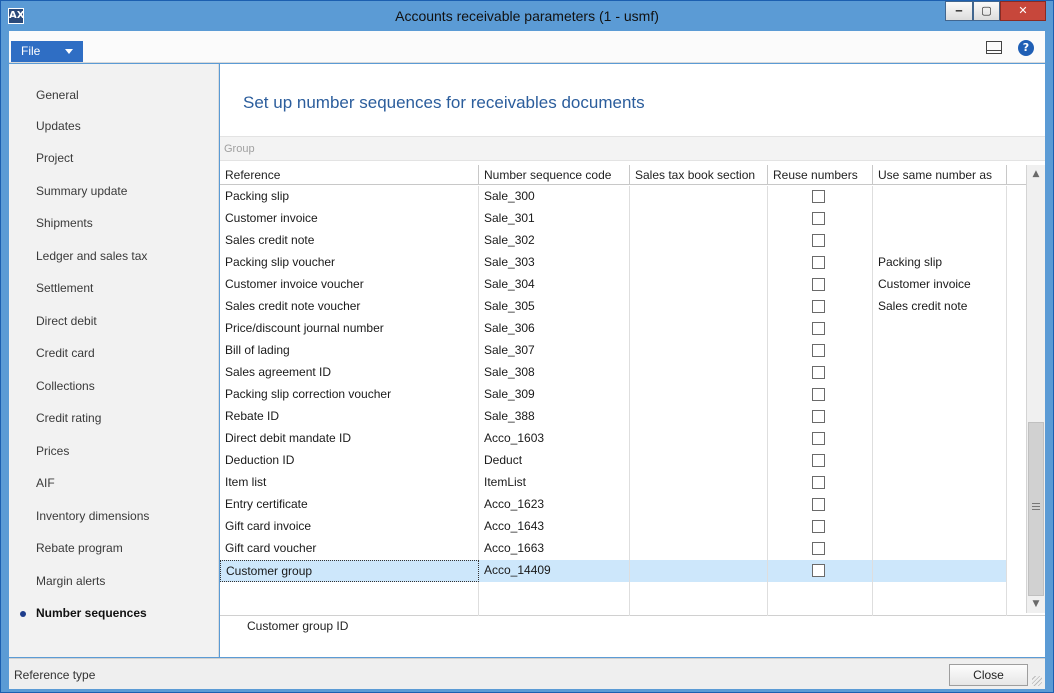 The height and width of the screenshot is (693, 1054). I want to click on same-as-cell: Packing slip, so click(940, 263).